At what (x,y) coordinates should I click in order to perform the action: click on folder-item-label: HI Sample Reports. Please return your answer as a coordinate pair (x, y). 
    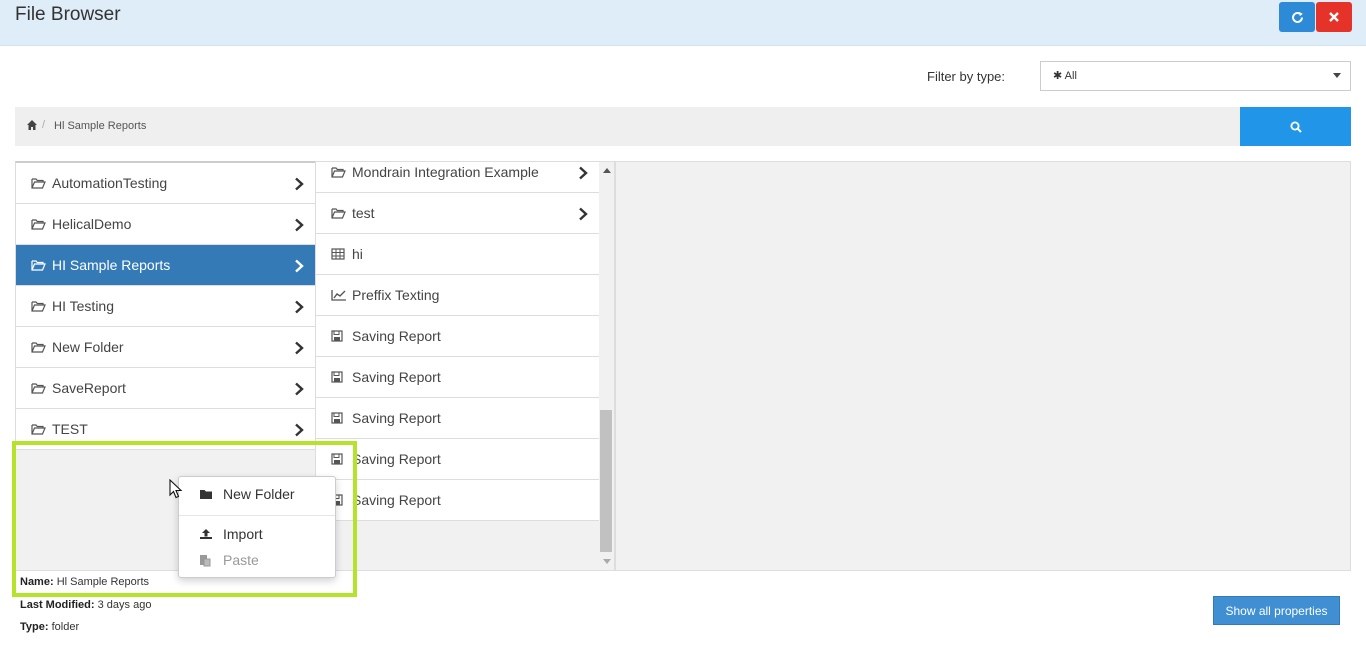
    Looking at the image, I should click on (111, 265).